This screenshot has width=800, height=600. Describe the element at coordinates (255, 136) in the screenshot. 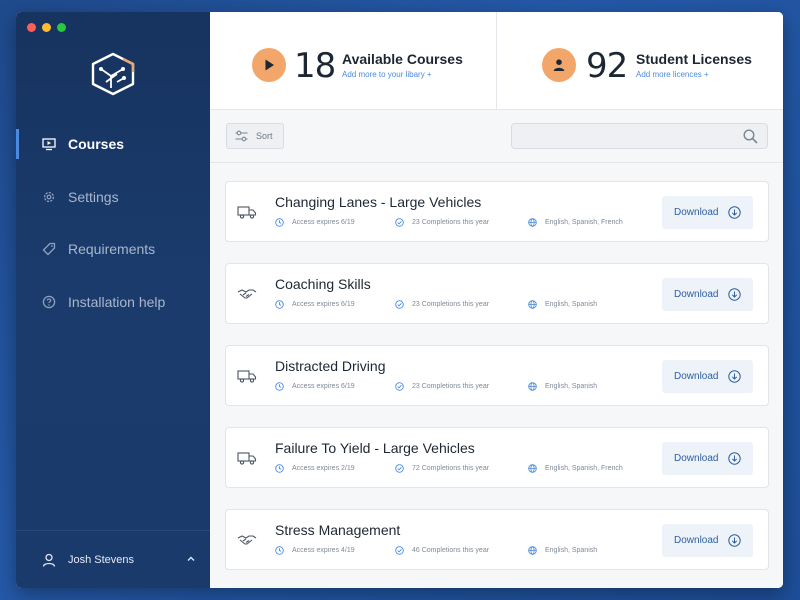

I see `sort-button: Sort` at that location.